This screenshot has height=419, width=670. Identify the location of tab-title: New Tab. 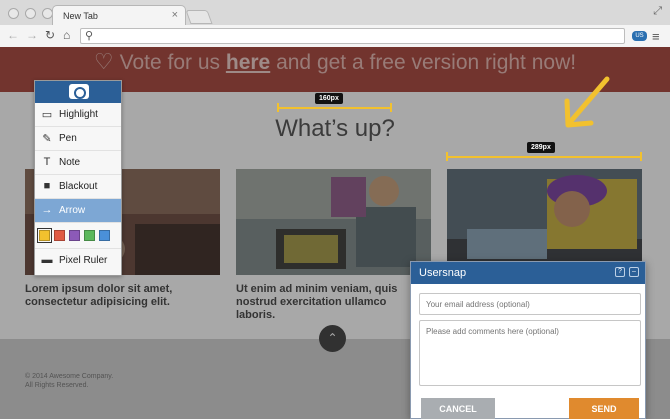
(80, 16).